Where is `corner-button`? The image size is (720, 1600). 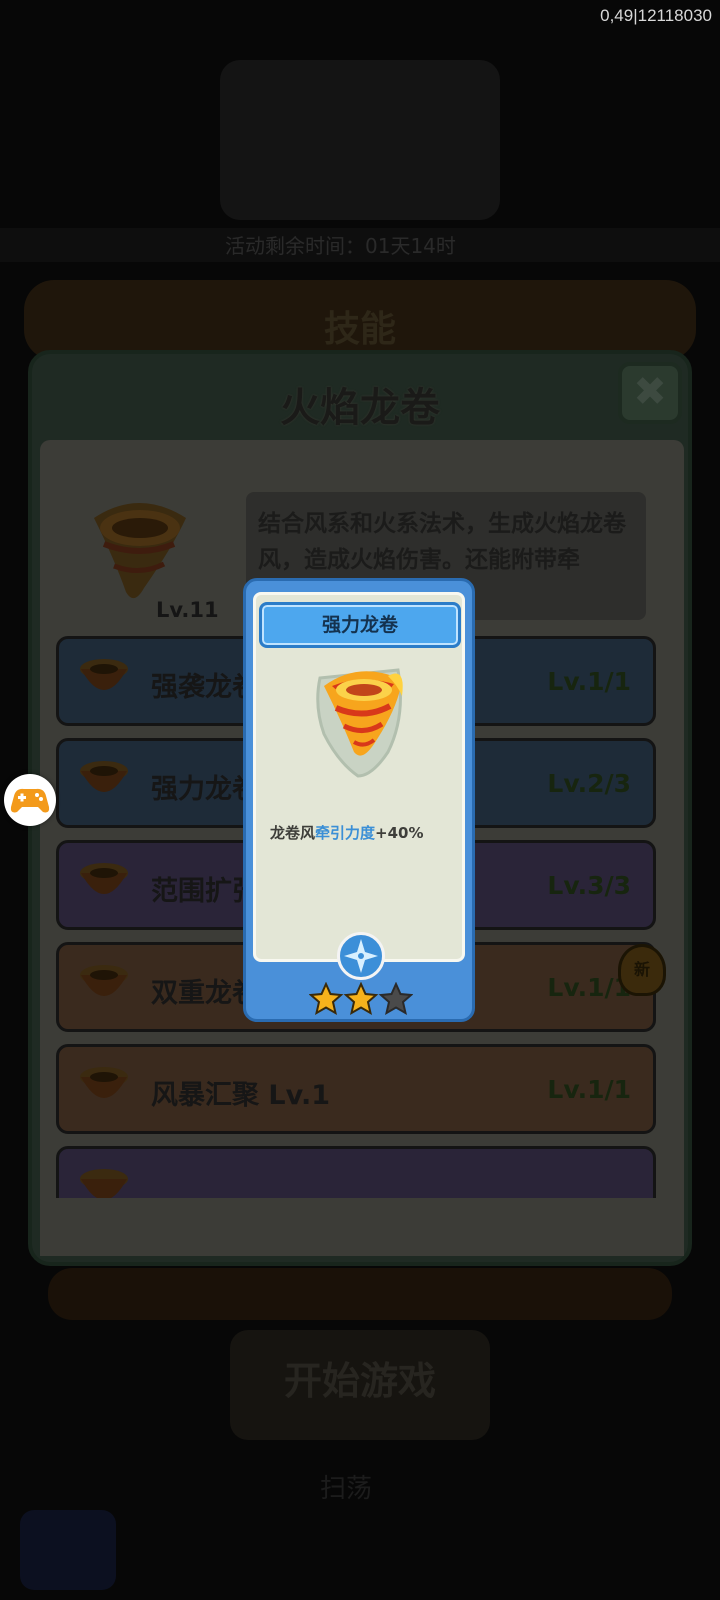 corner-button is located at coordinates (68, 1550).